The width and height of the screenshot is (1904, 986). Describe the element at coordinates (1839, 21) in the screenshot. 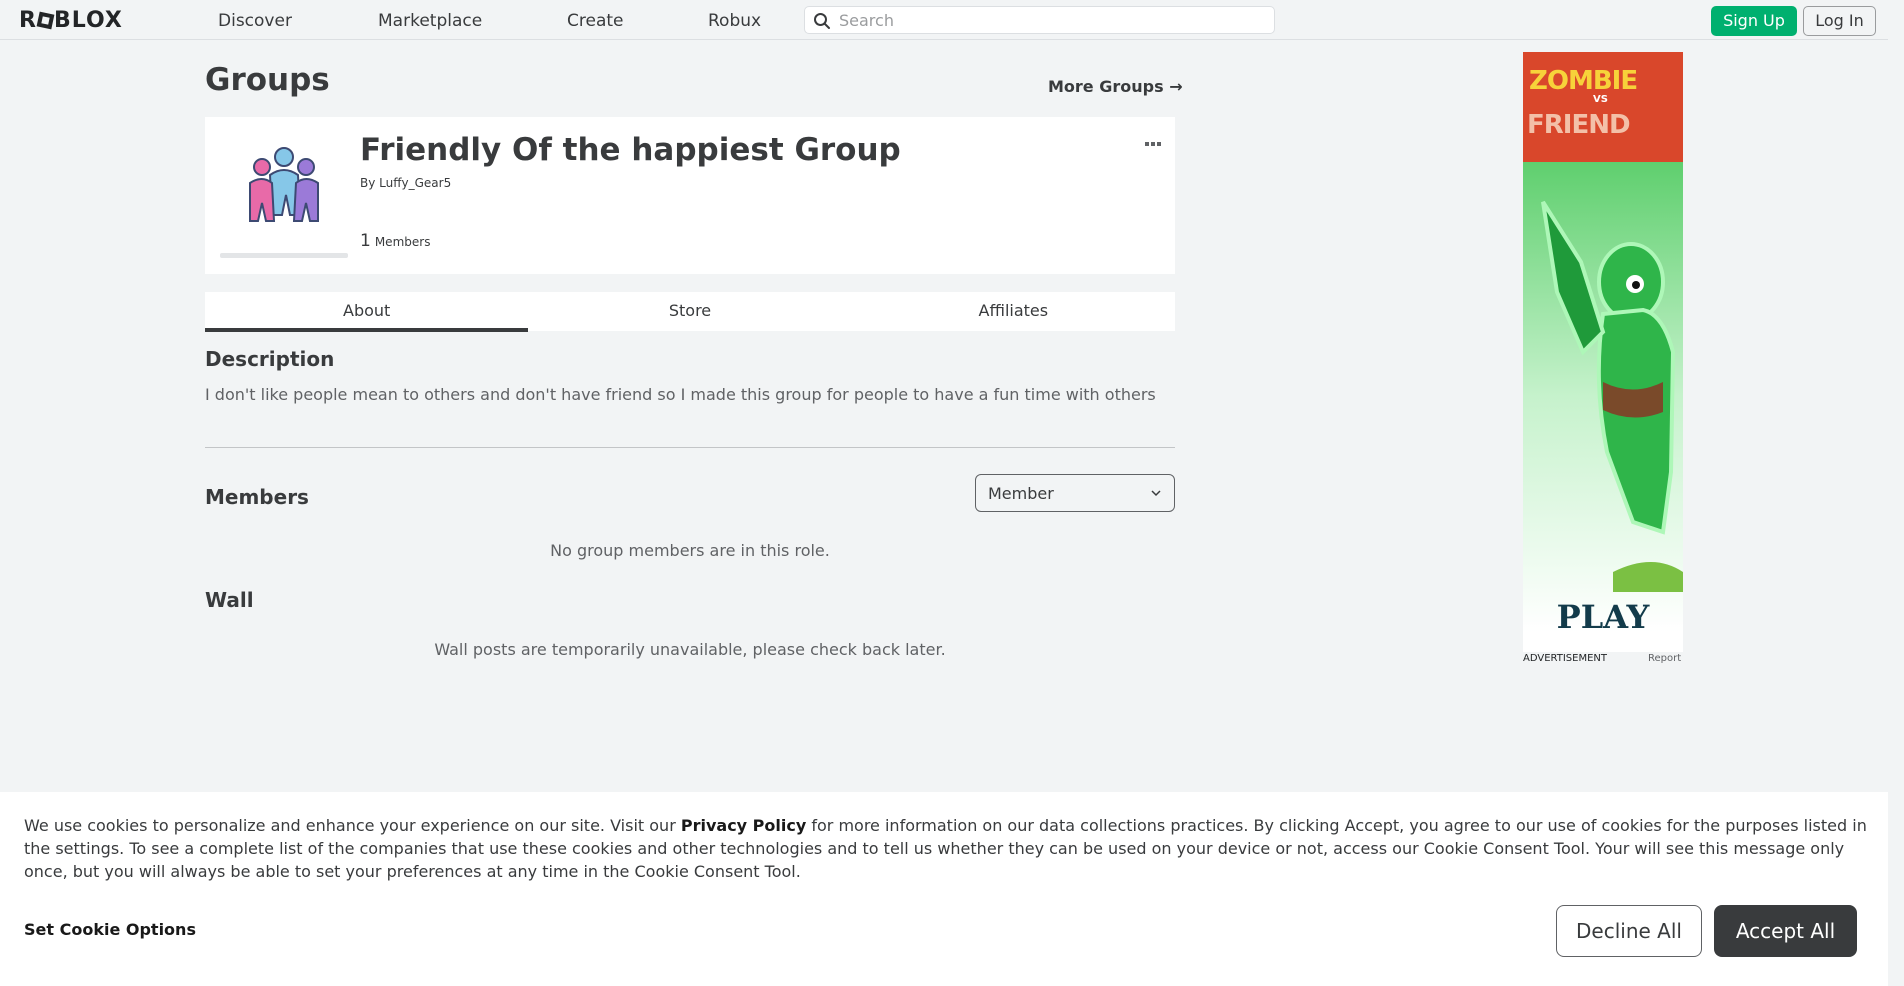

I see `log-in-button: Log In` at that location.